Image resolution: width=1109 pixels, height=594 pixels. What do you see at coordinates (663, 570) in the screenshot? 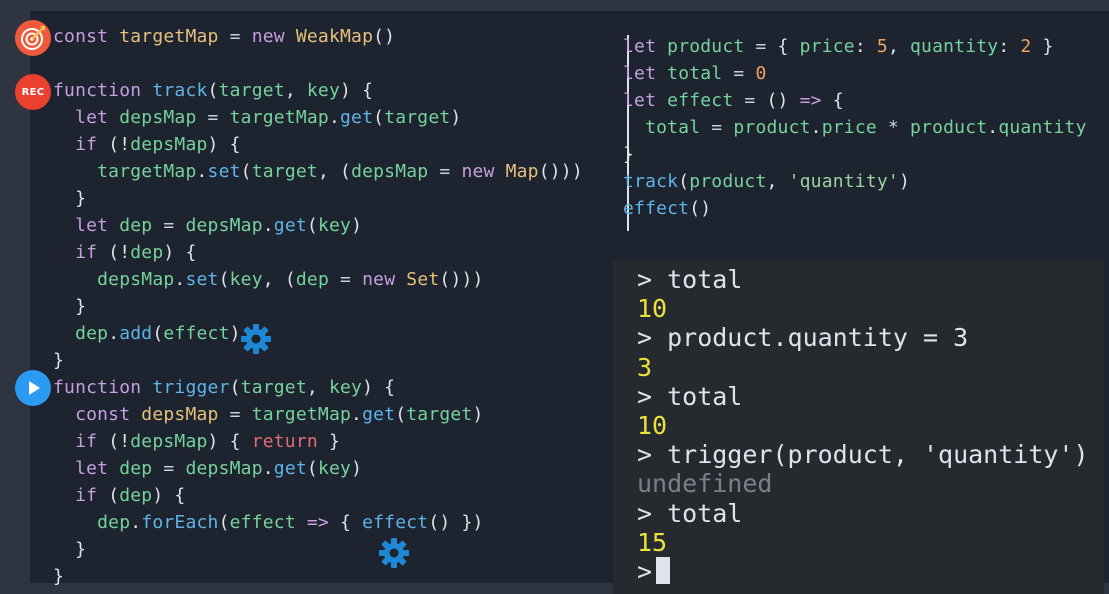
I see `console-caret` at bounding box center [663, 570].